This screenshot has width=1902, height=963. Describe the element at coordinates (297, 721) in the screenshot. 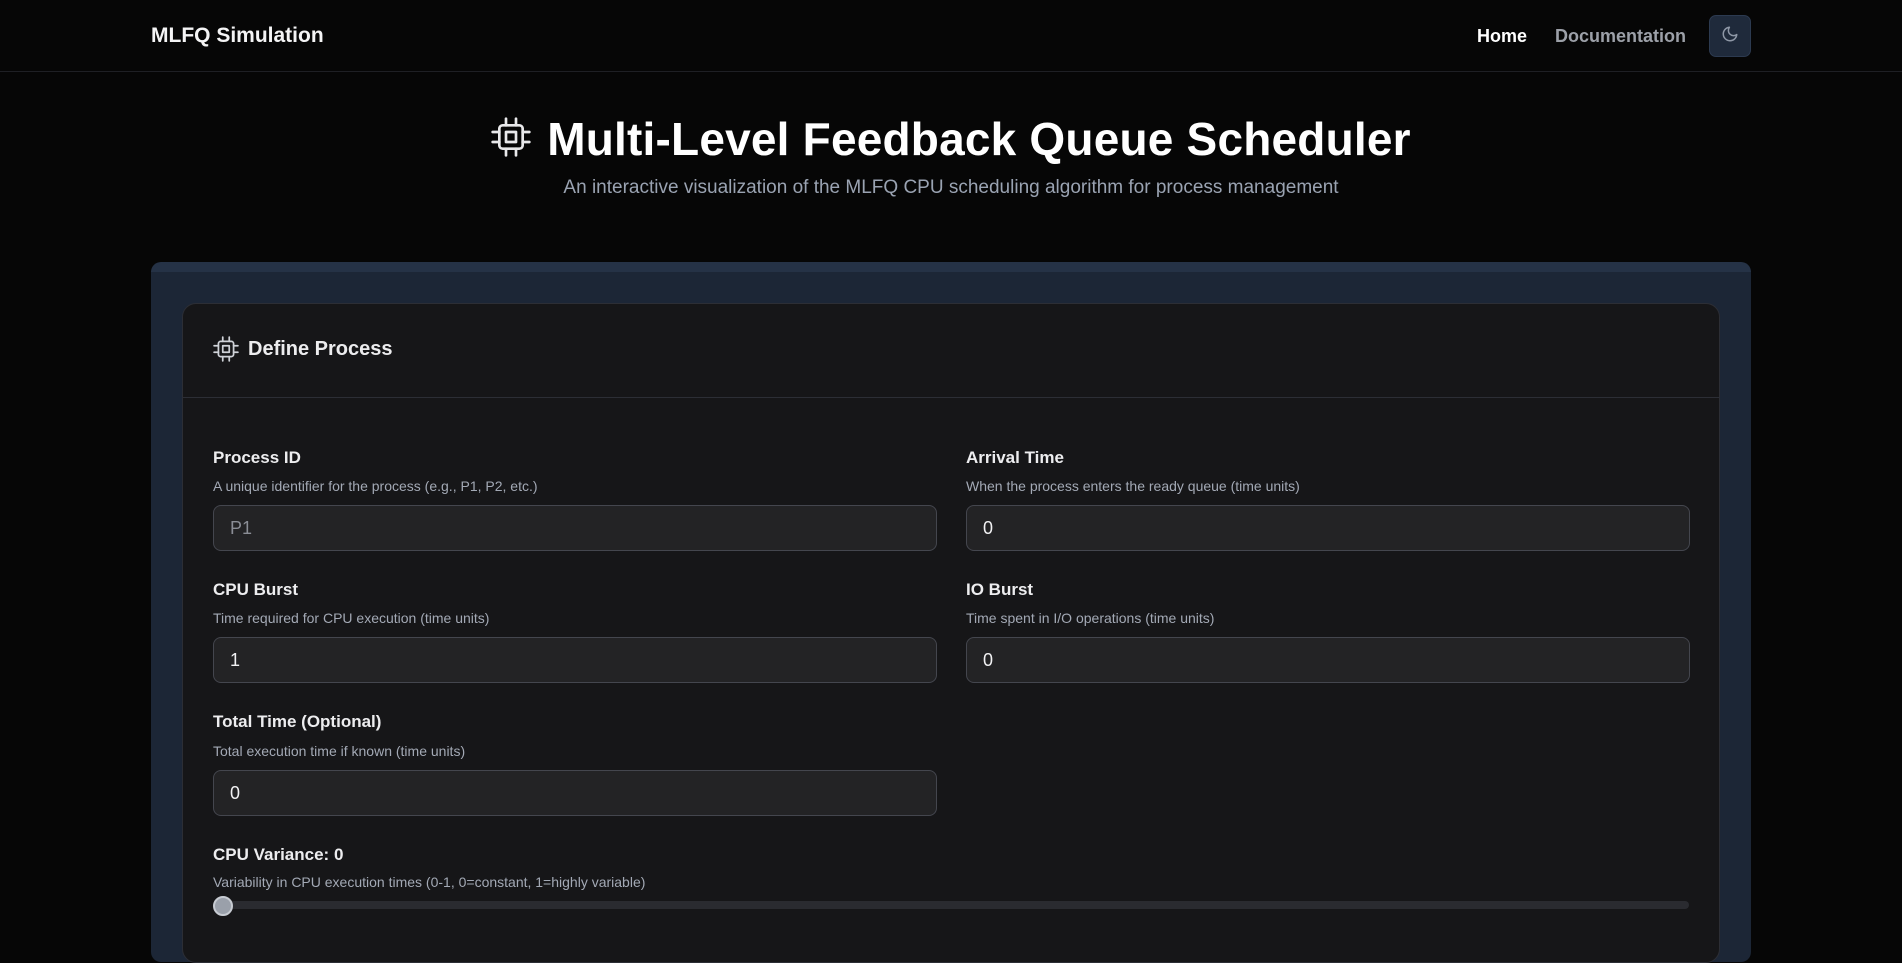

I see `total-time-label: Total Time (Optional)` at that location.